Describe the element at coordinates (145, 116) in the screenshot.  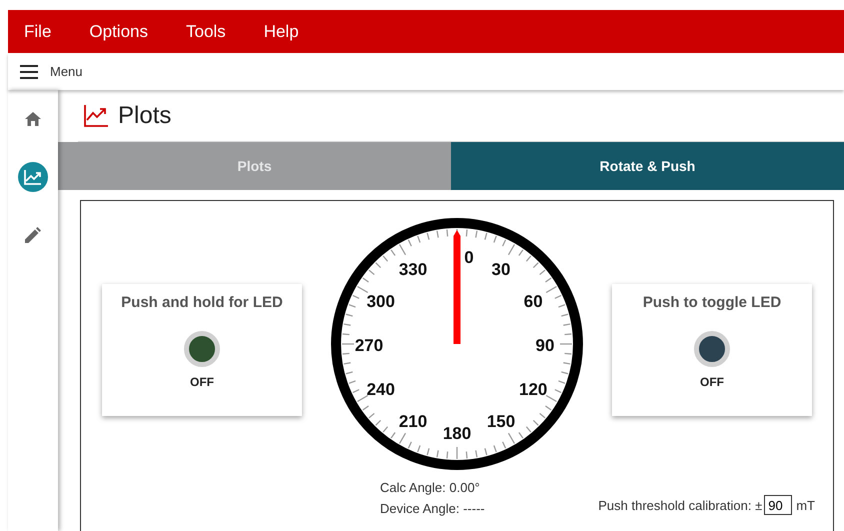
I see `page-title: Plots` at that location.